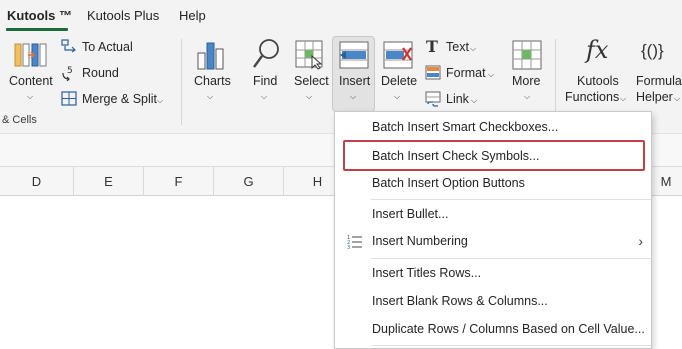 This screenshot has width=682, height=349. I want to click on svg-text: 3, so click(348, 247).